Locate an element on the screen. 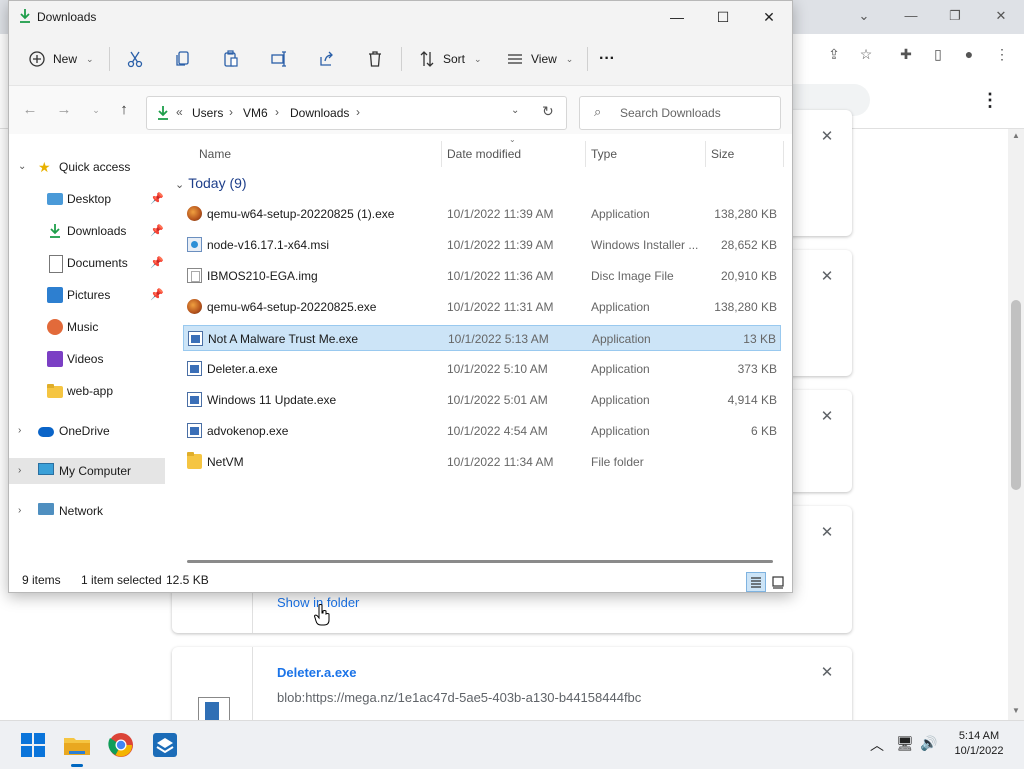  nav-onedrive: › OneDrive is located at coordinates (87, 431).